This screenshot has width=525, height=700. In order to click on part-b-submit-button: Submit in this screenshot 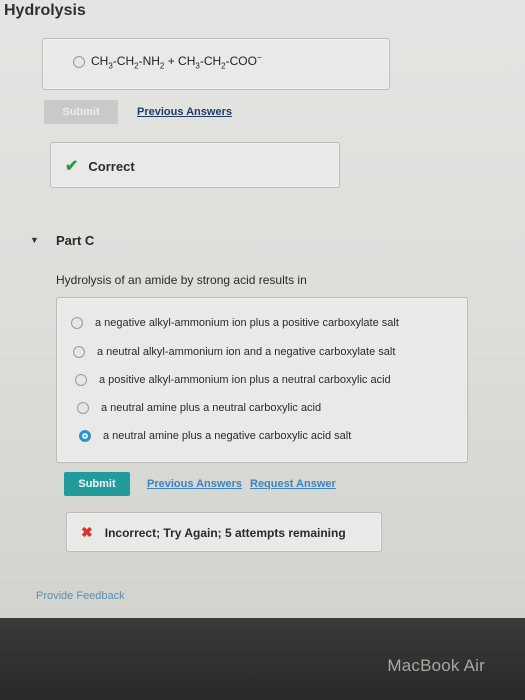, I will do `click(81, 112)`.